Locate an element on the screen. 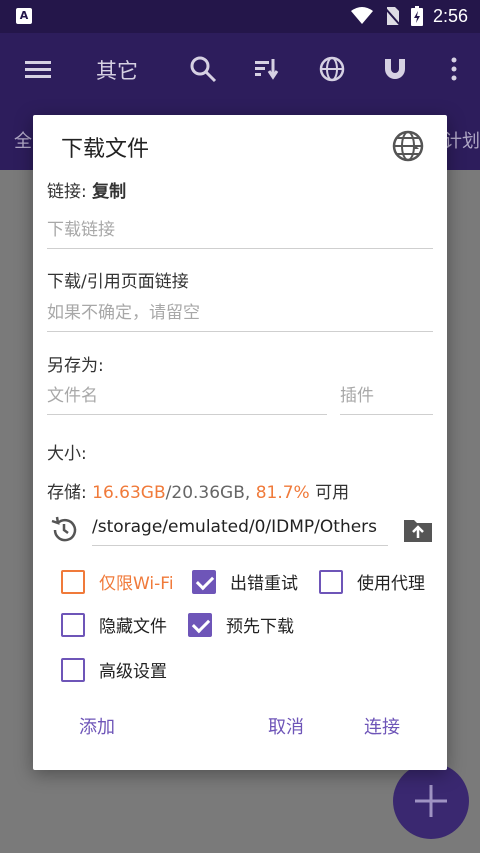 The image size is (480, 853). app-notification-icon: A is located at coordinates (24, 16).